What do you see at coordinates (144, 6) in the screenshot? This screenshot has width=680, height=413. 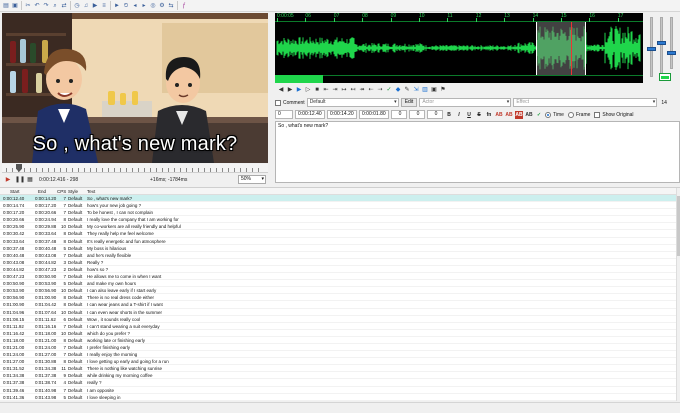 I see `lead-out-icon: ▸` at bounding box center [144, 6].